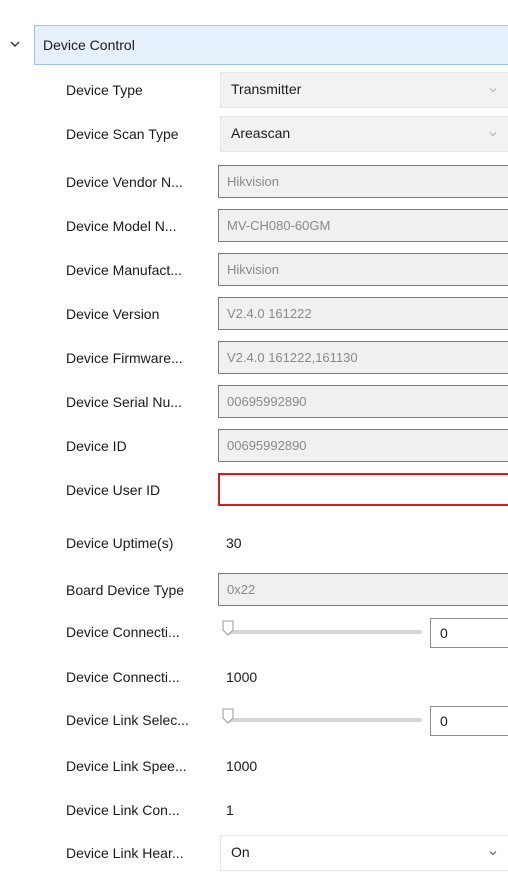 Image resolution: width=508 pixels, height=873 pixels. Describe the element at coordinates (266, 89) in the screenshot. I see `device-type-value: Transmitter` at that location.